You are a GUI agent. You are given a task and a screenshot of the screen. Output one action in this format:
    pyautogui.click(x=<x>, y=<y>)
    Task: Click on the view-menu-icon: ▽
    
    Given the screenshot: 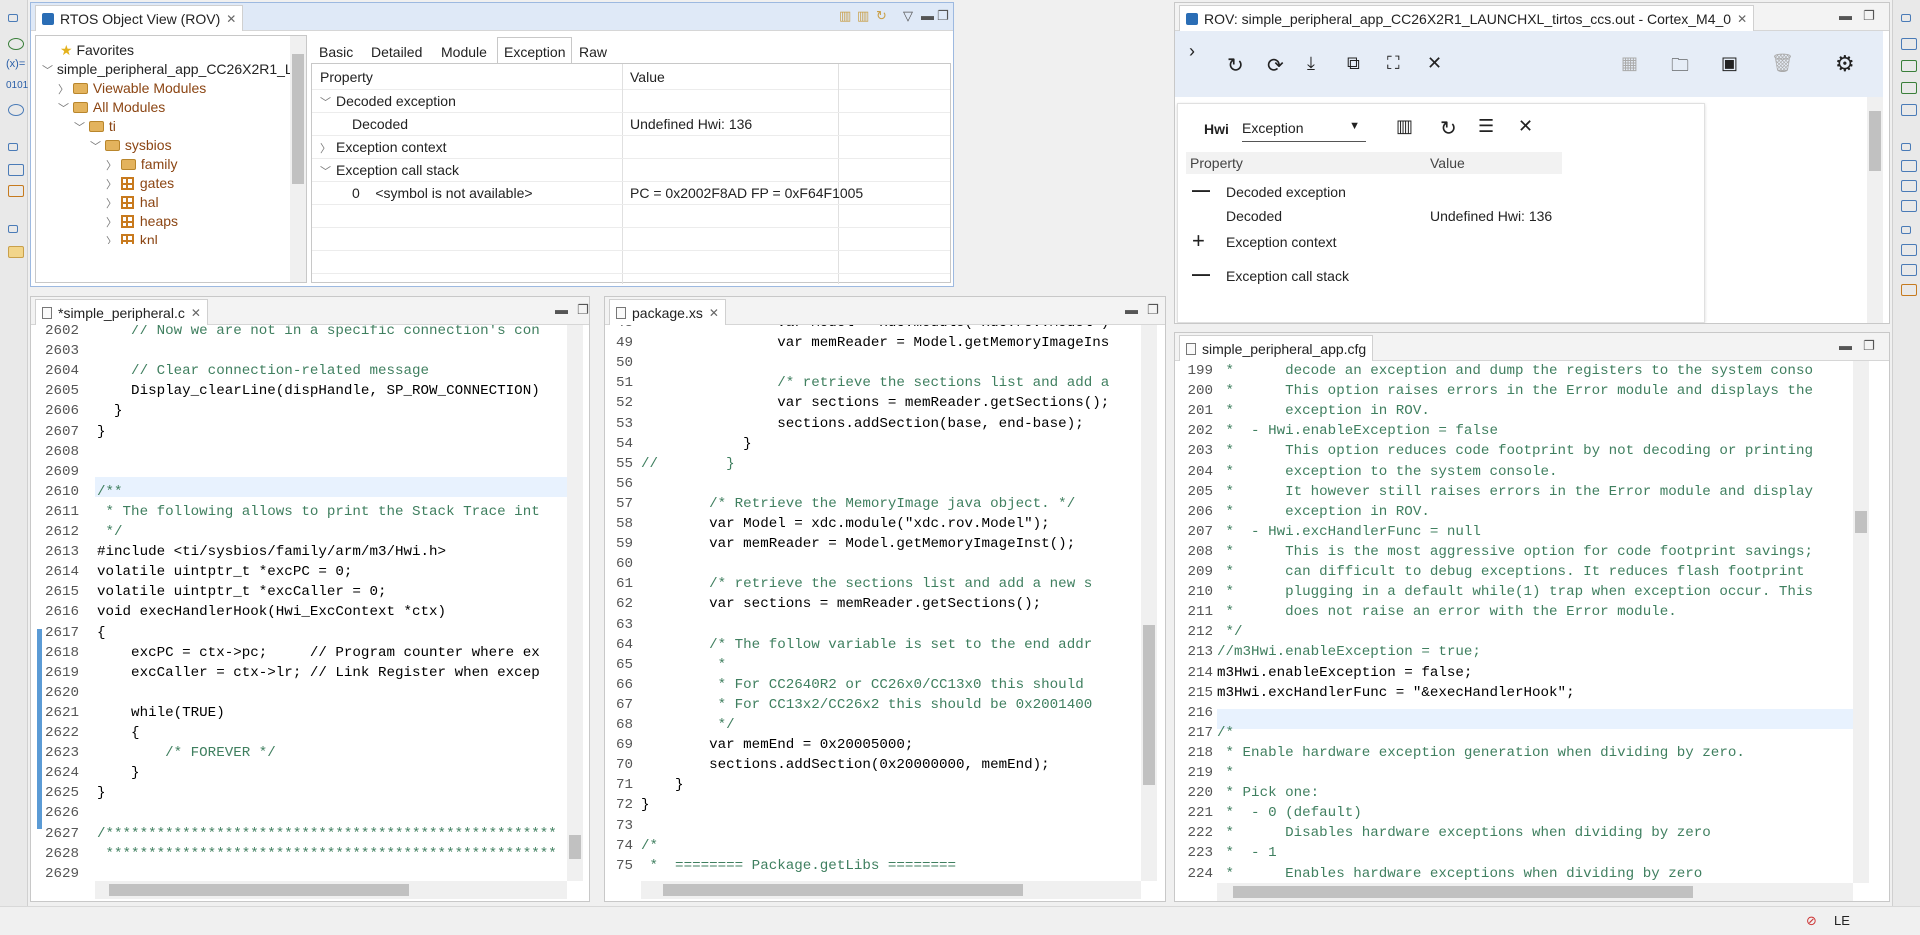 What is the action you would take?
    pyautogui.click(x=908, y=16)
    